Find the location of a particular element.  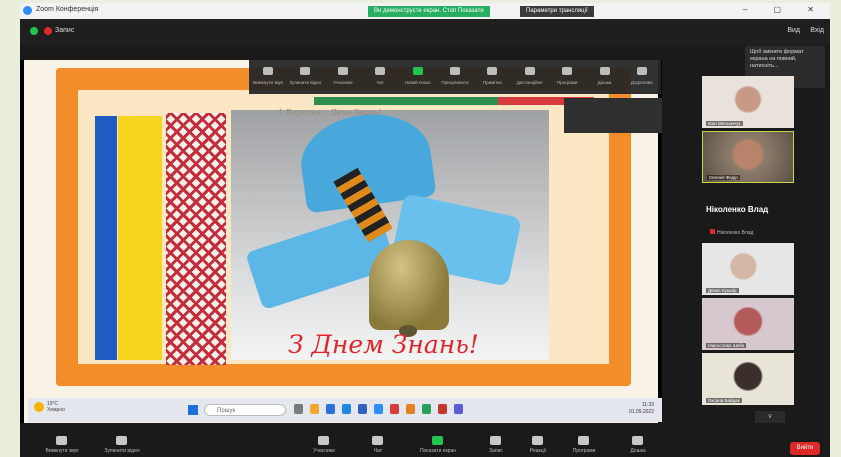

excel-icon is located at coordinates (426, 409).